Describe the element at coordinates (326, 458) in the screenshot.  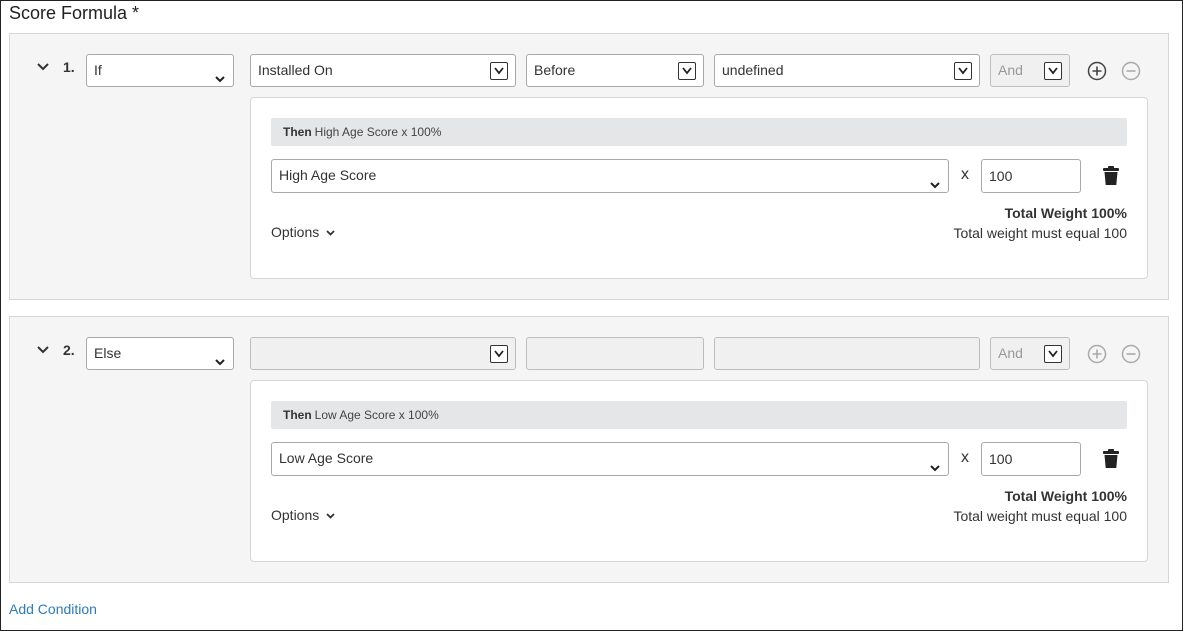
I see `score-value: Low Age Score` at that location.